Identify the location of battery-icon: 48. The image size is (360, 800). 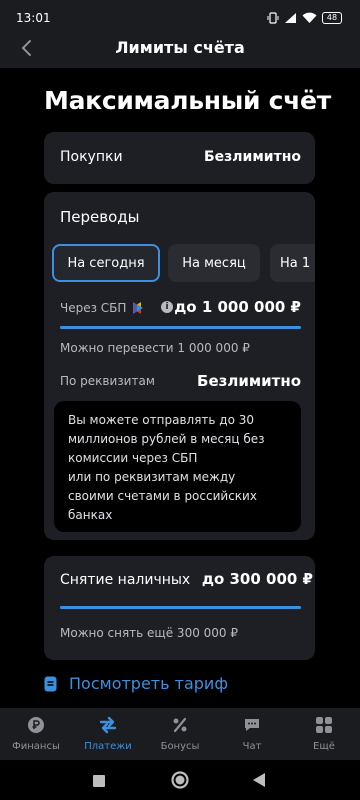
(332, 18).